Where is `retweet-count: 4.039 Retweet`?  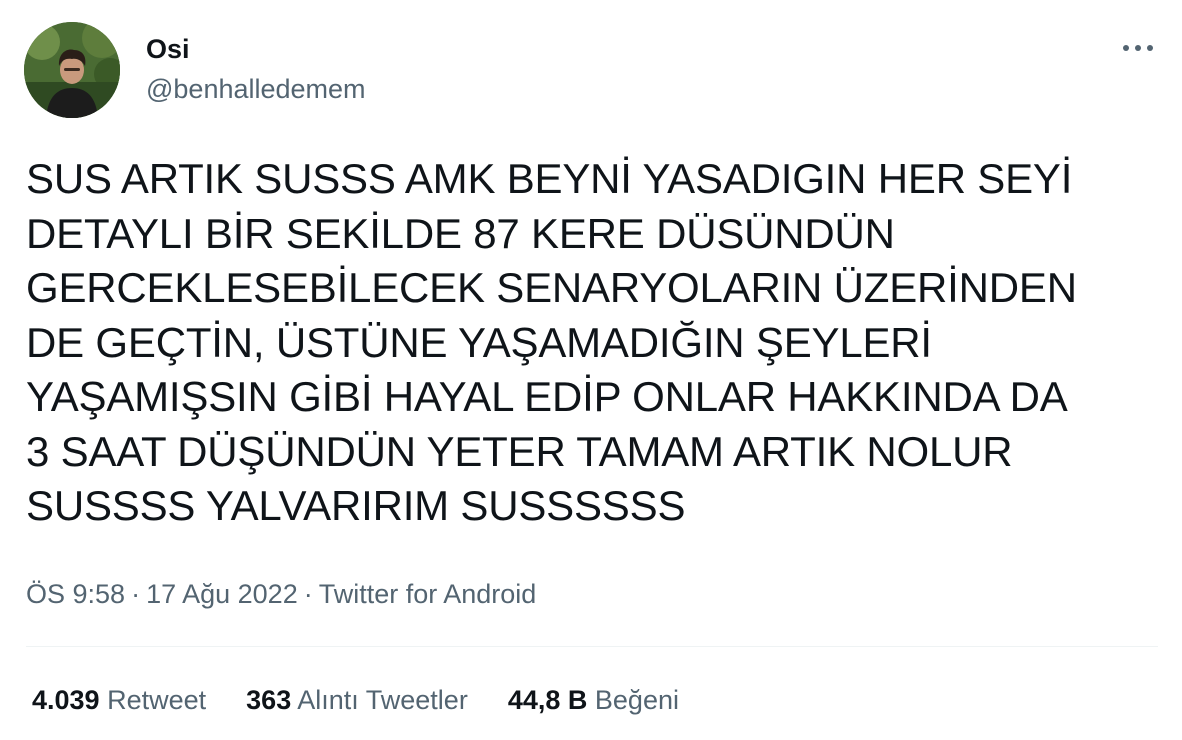 retweet-count: 4.039 Retweet is located at coordinates (119, 700).